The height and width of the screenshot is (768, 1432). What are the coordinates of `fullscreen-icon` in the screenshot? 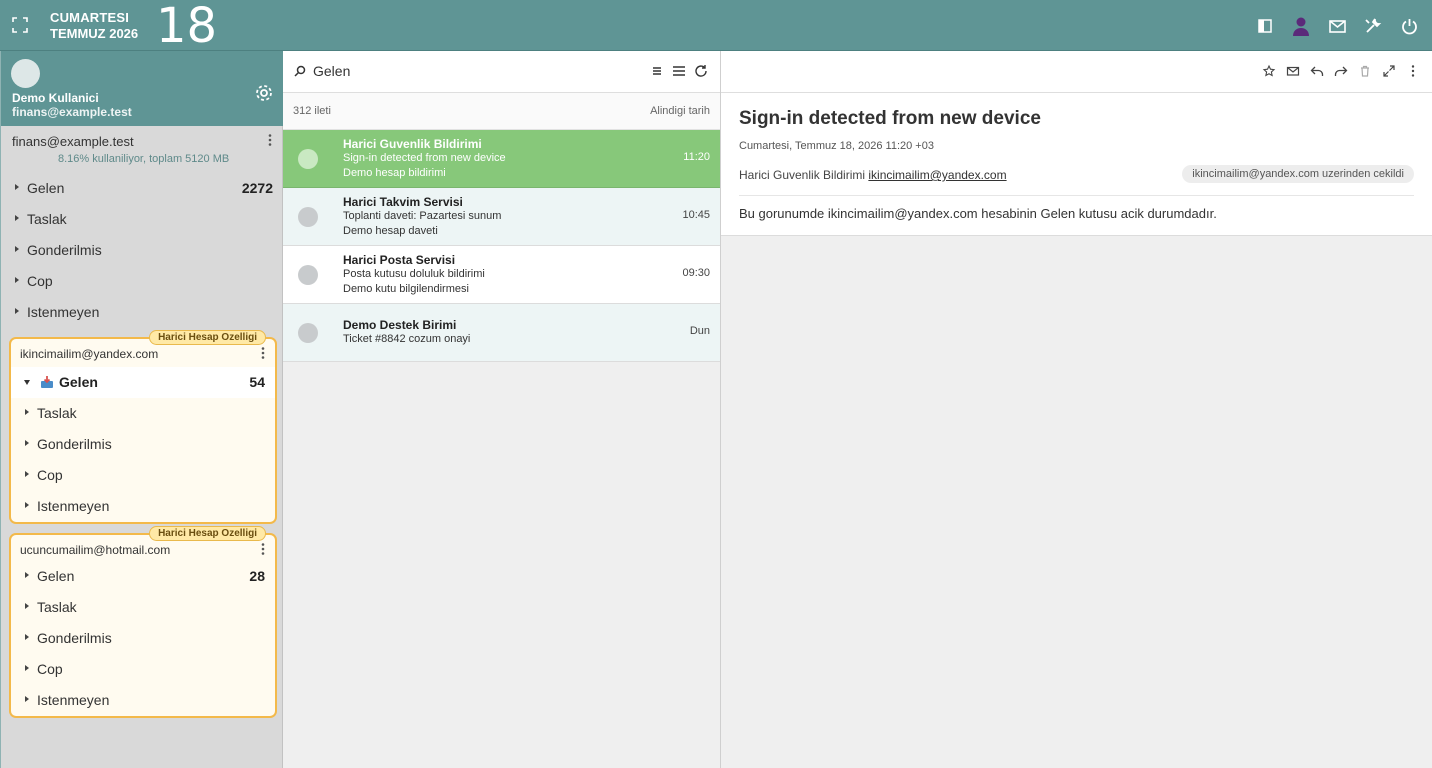 It's located at (20, 25).